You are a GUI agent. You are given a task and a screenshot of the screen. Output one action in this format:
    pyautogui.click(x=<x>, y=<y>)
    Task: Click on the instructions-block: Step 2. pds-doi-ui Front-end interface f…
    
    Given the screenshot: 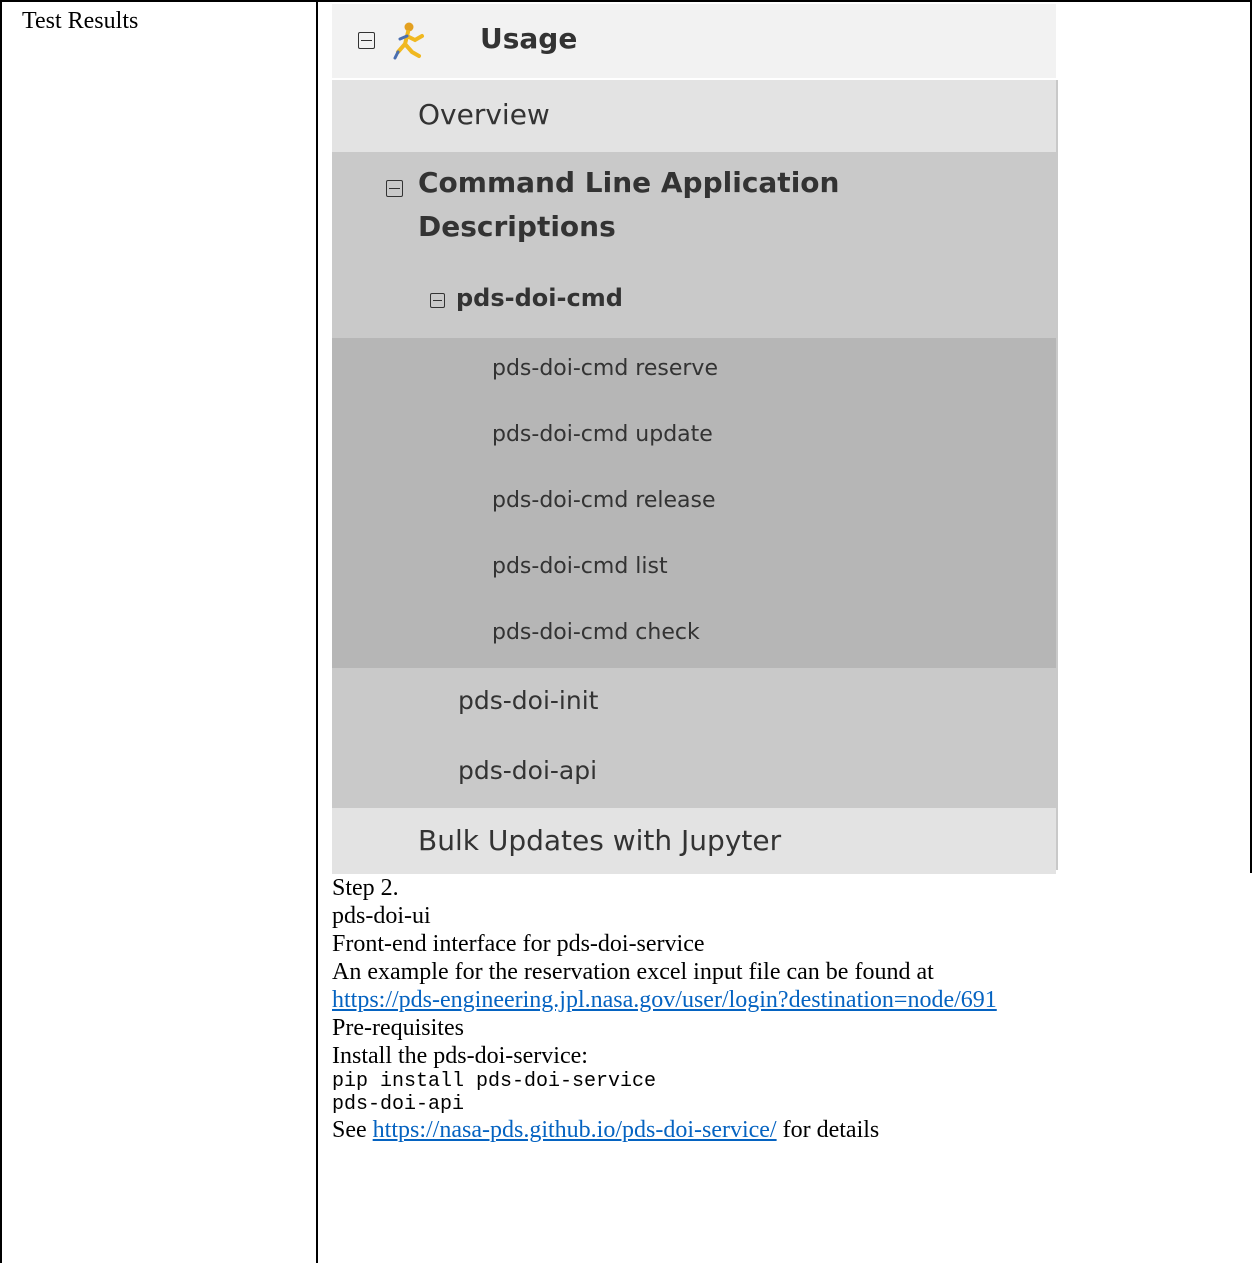 What is the action you would take?
    pyautogui.click(x=664, y=1009)
    